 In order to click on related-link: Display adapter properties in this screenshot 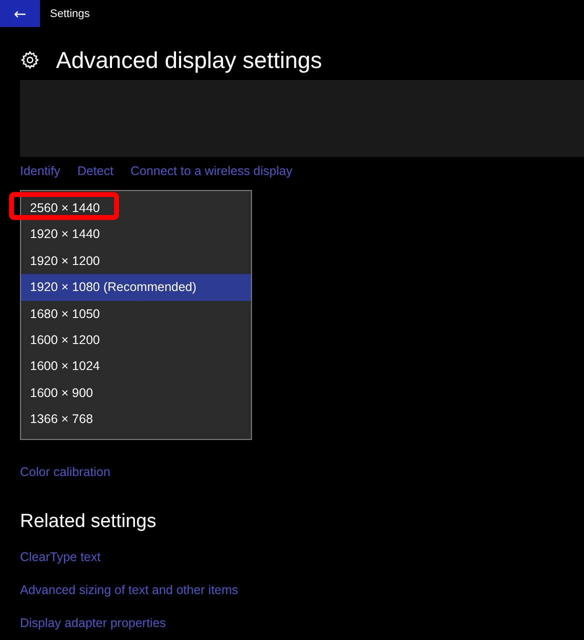, I will do `click(129, 623)`.